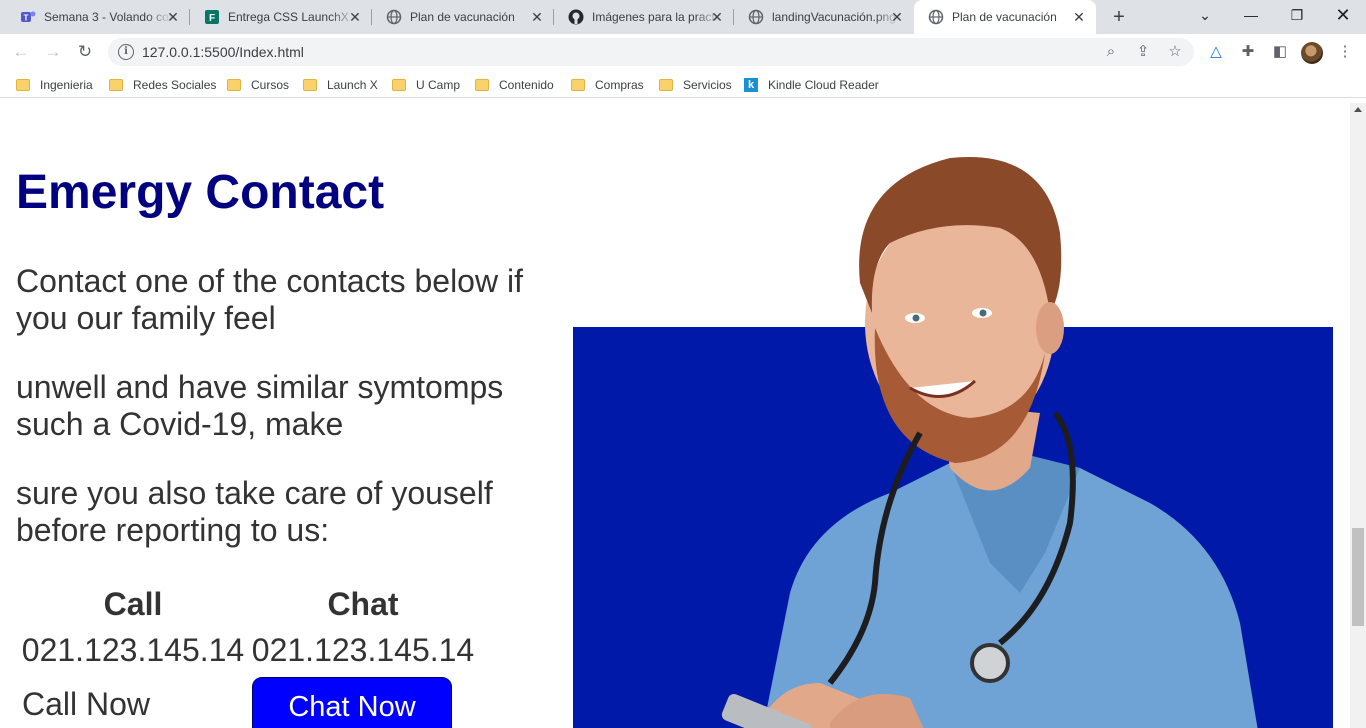  I want to click on forward-button: →, so click(53, 52).